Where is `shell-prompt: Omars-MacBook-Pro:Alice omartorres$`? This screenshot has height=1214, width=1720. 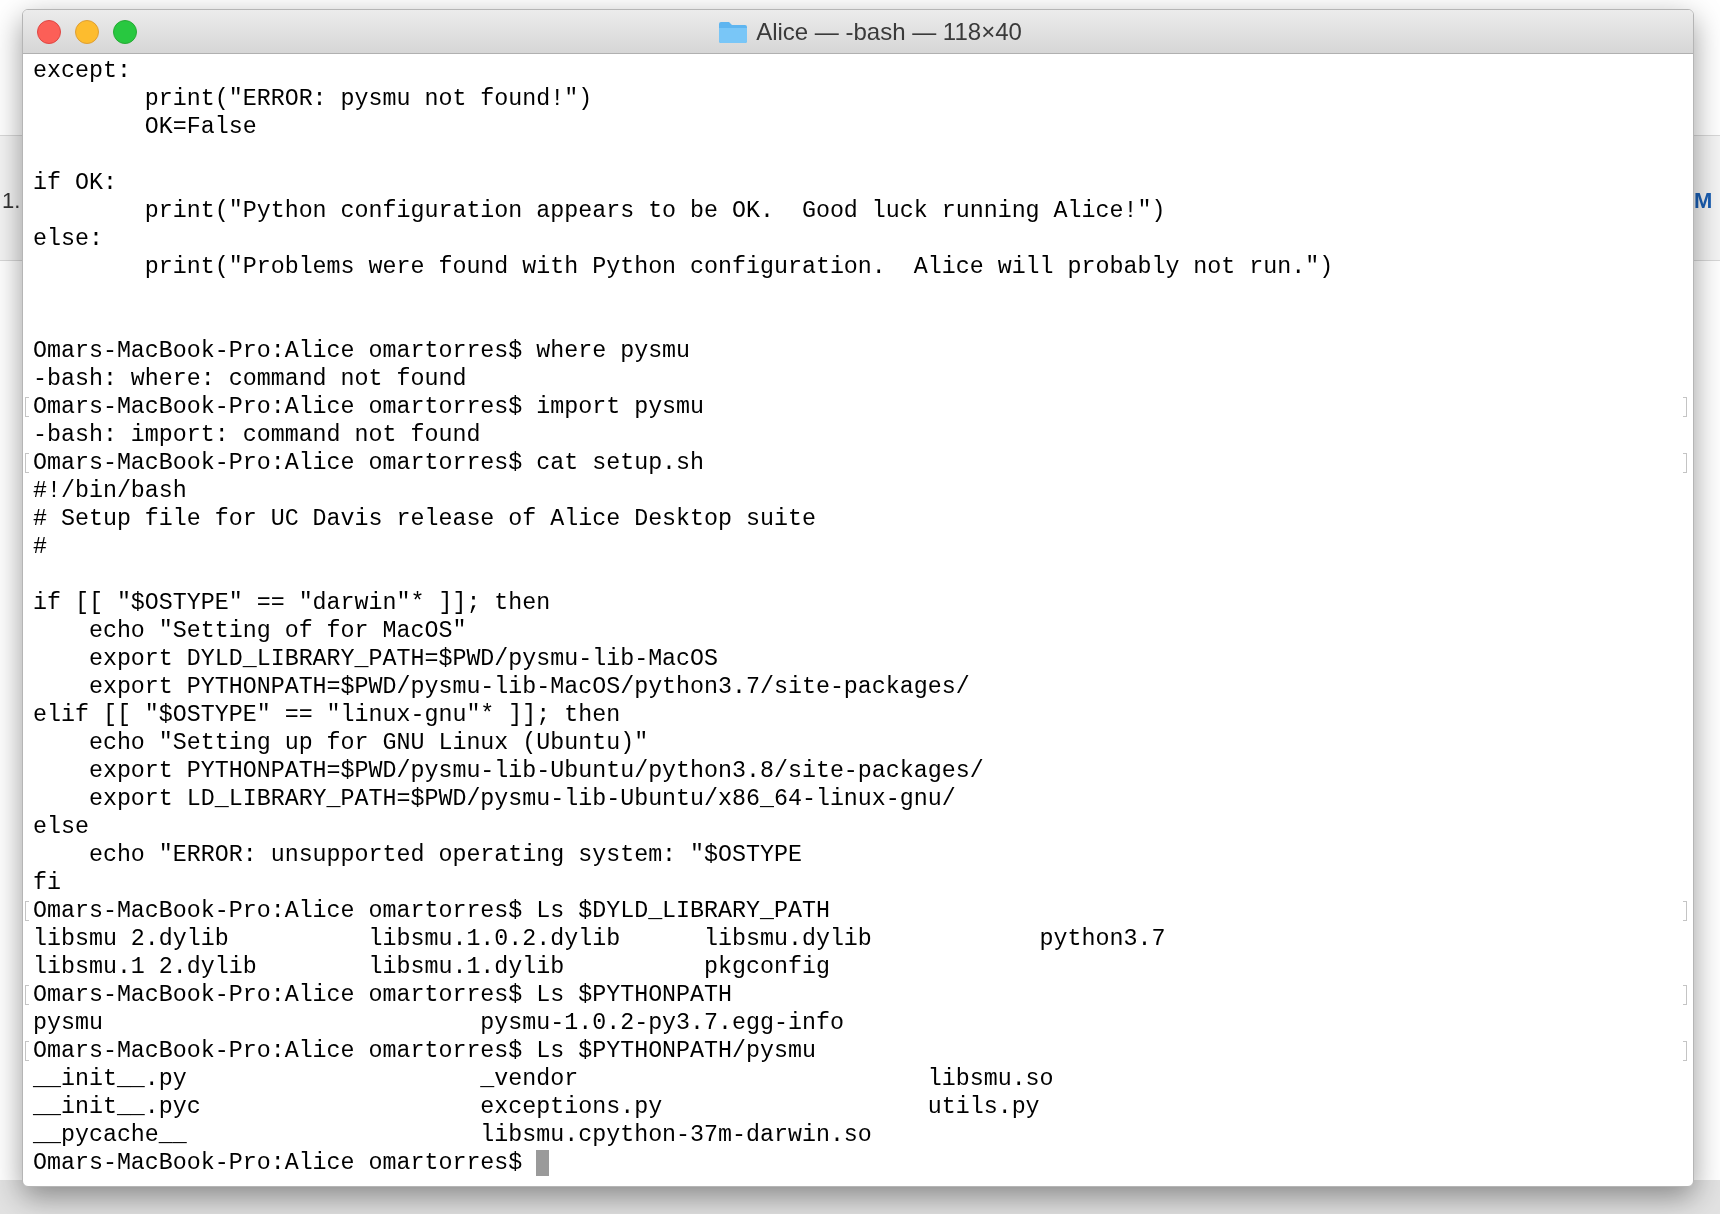 shell-prompt: Omars-MacBook-Pro:Alice omartorres$ is located at coordinates (278, 1163).